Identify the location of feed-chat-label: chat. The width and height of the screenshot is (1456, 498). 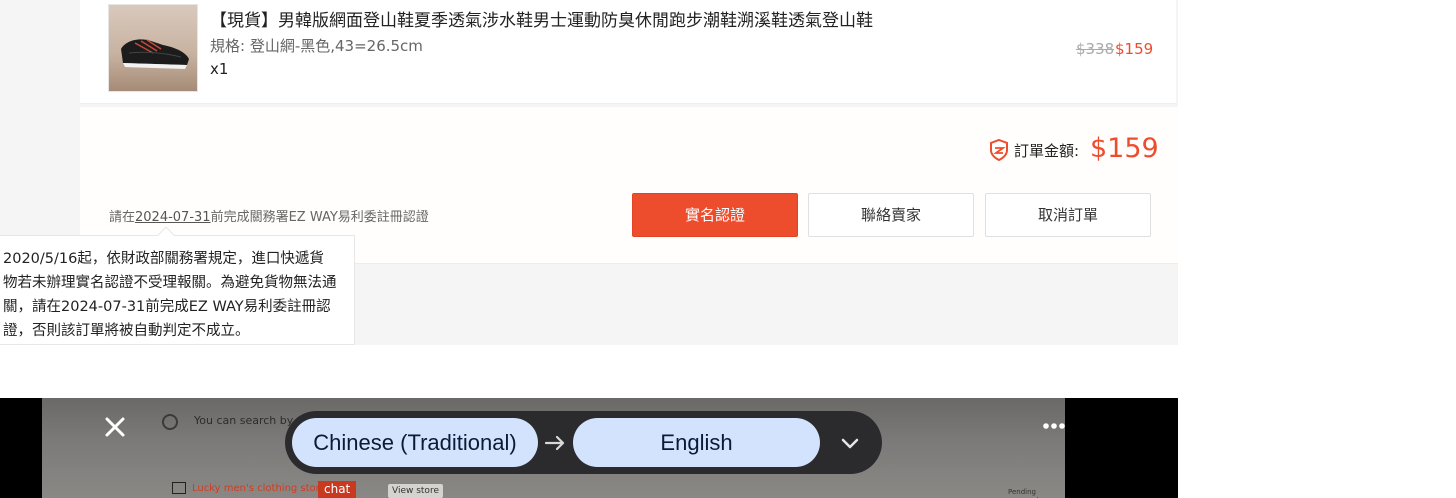
(337, 489).